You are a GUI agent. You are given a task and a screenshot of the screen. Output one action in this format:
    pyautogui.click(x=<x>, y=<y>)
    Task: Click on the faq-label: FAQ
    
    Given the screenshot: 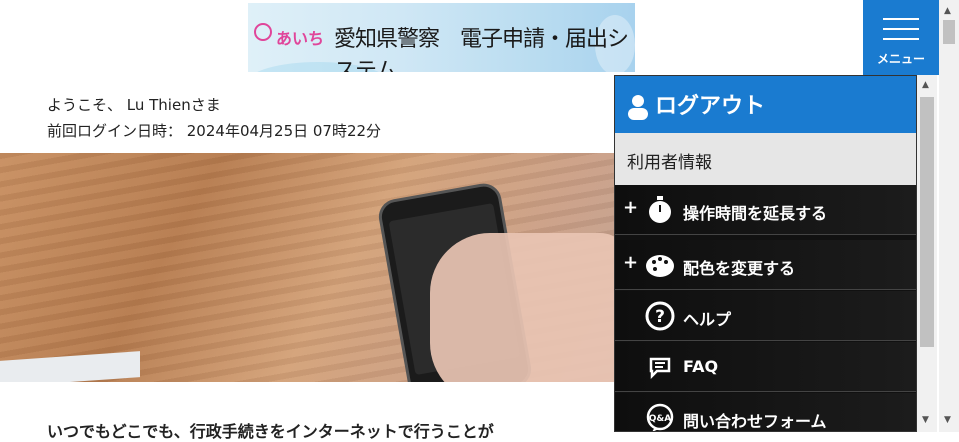 What is the action you would take?
    pyautogui.click(x=701, y=366)
    